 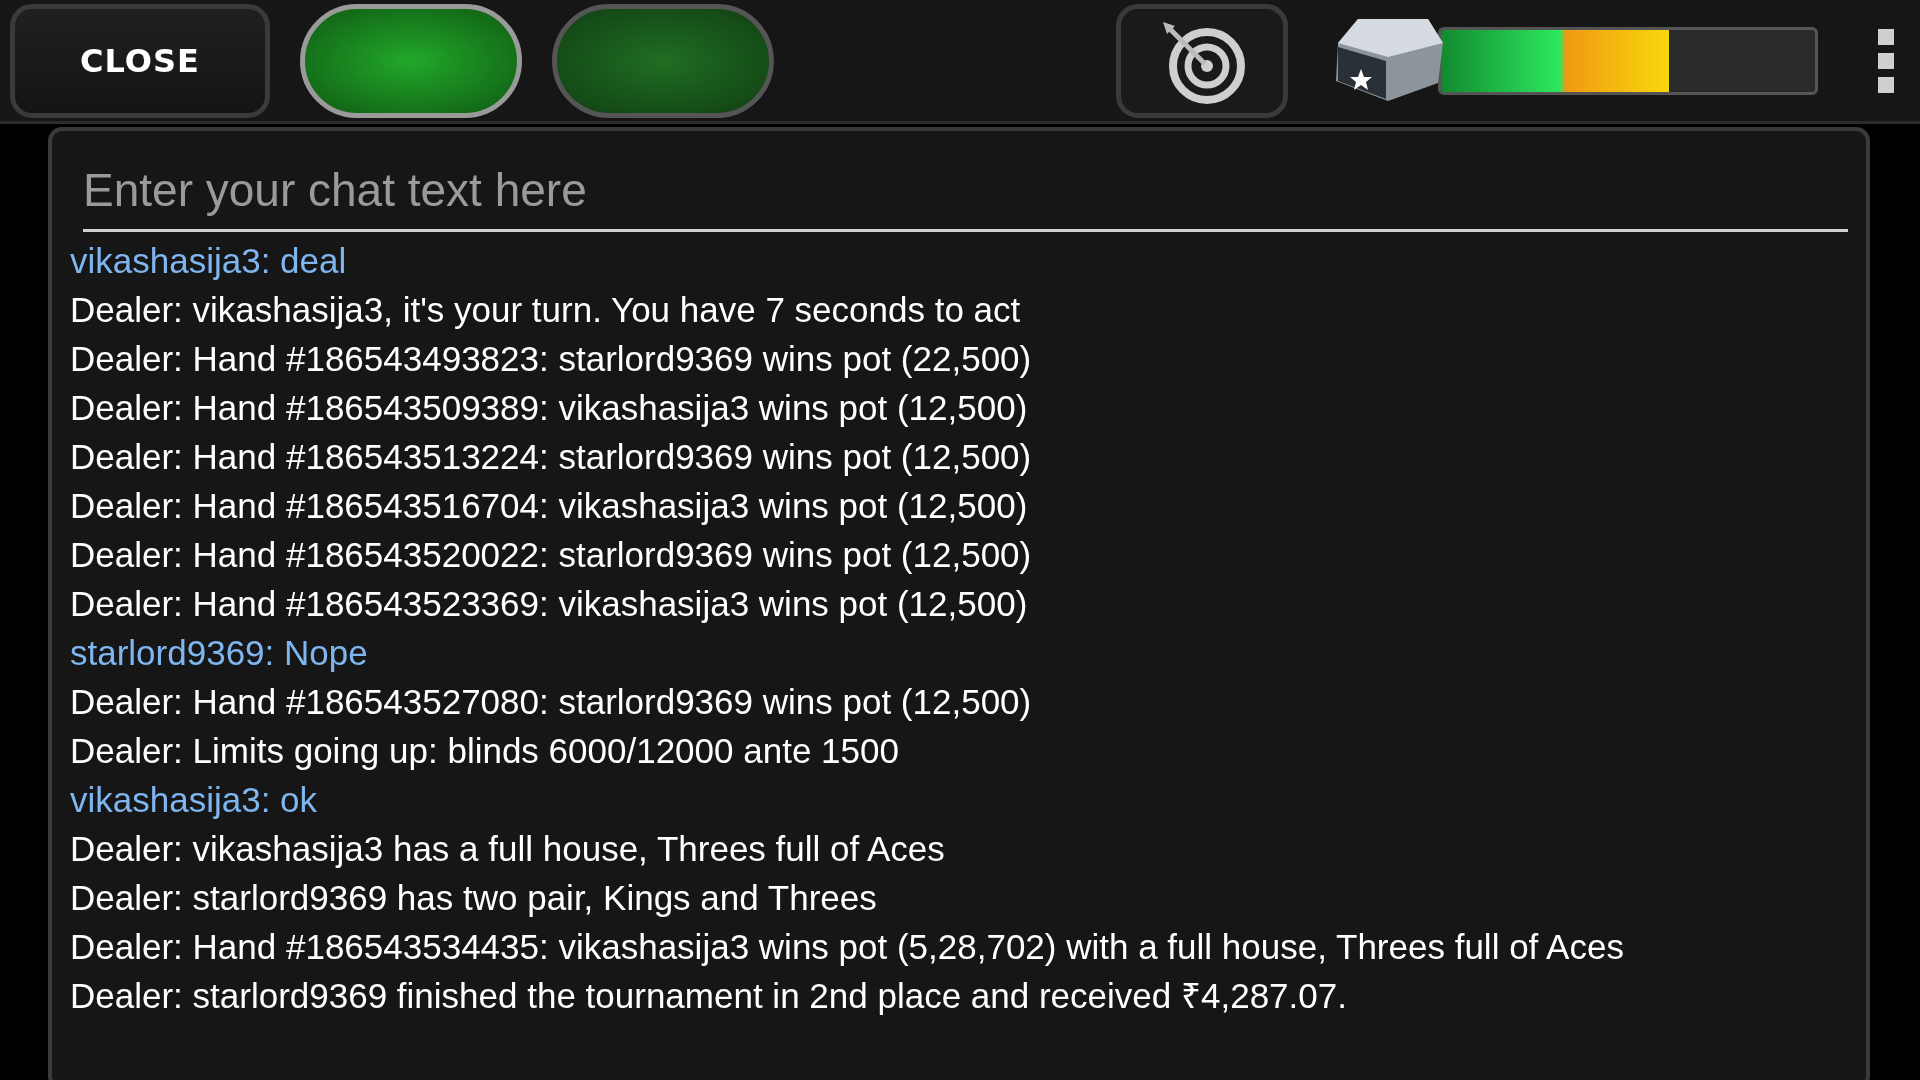 What do you see at coordinates (551, 702) in the screenshot?
I see `chat-message: Dealer: Hand #186543527080: starlord9369 wins pot (12,500)` at bounding box center [551, 702].